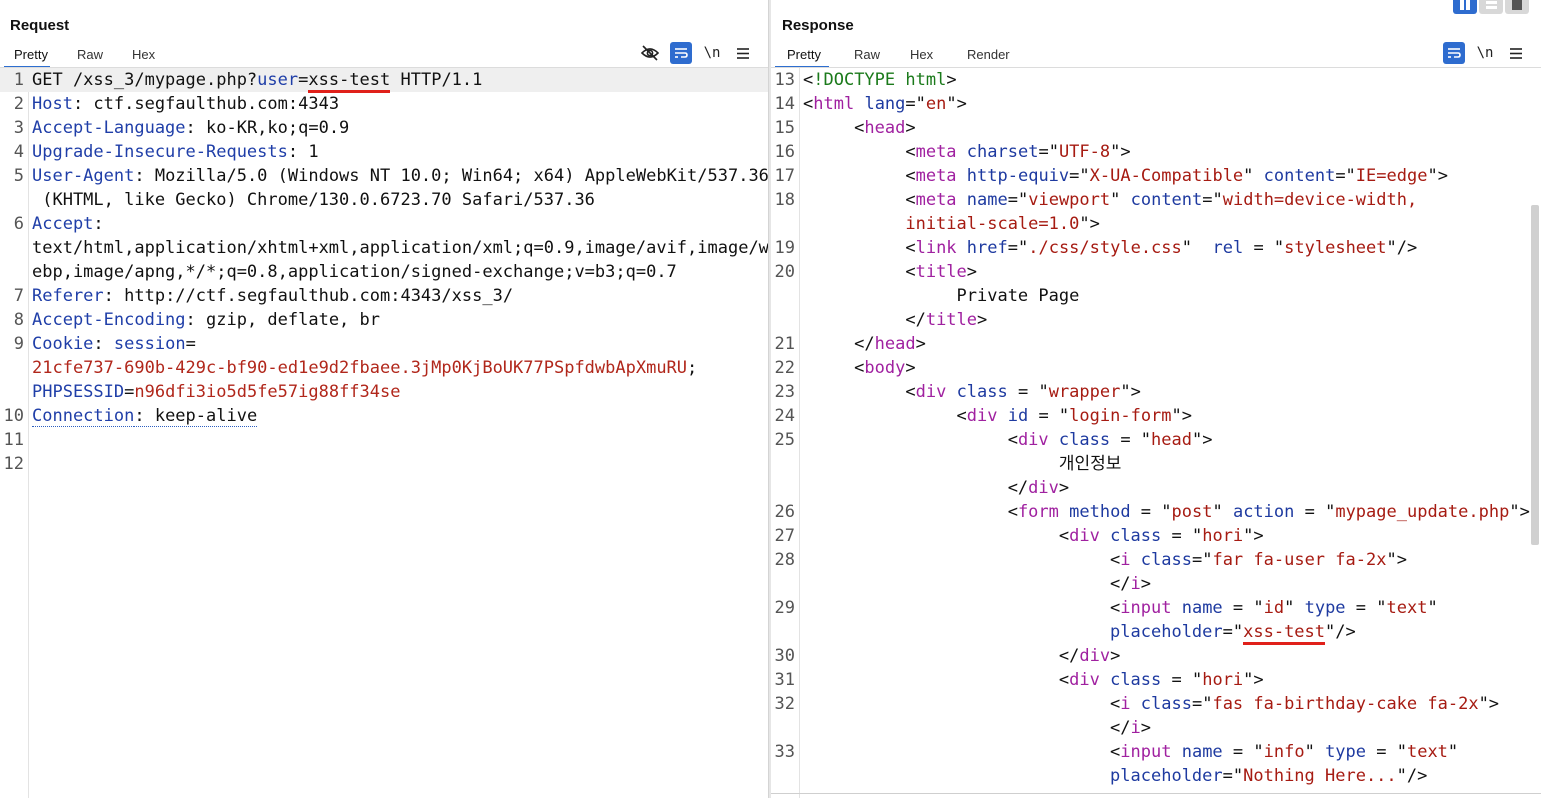 This screenshot has height=798, width=1541. What do you see at coordinates (384, 416) in the screenshot?
I see `req-code-line: 10 Connection: keep-alive` at bounding box center [384, 416].